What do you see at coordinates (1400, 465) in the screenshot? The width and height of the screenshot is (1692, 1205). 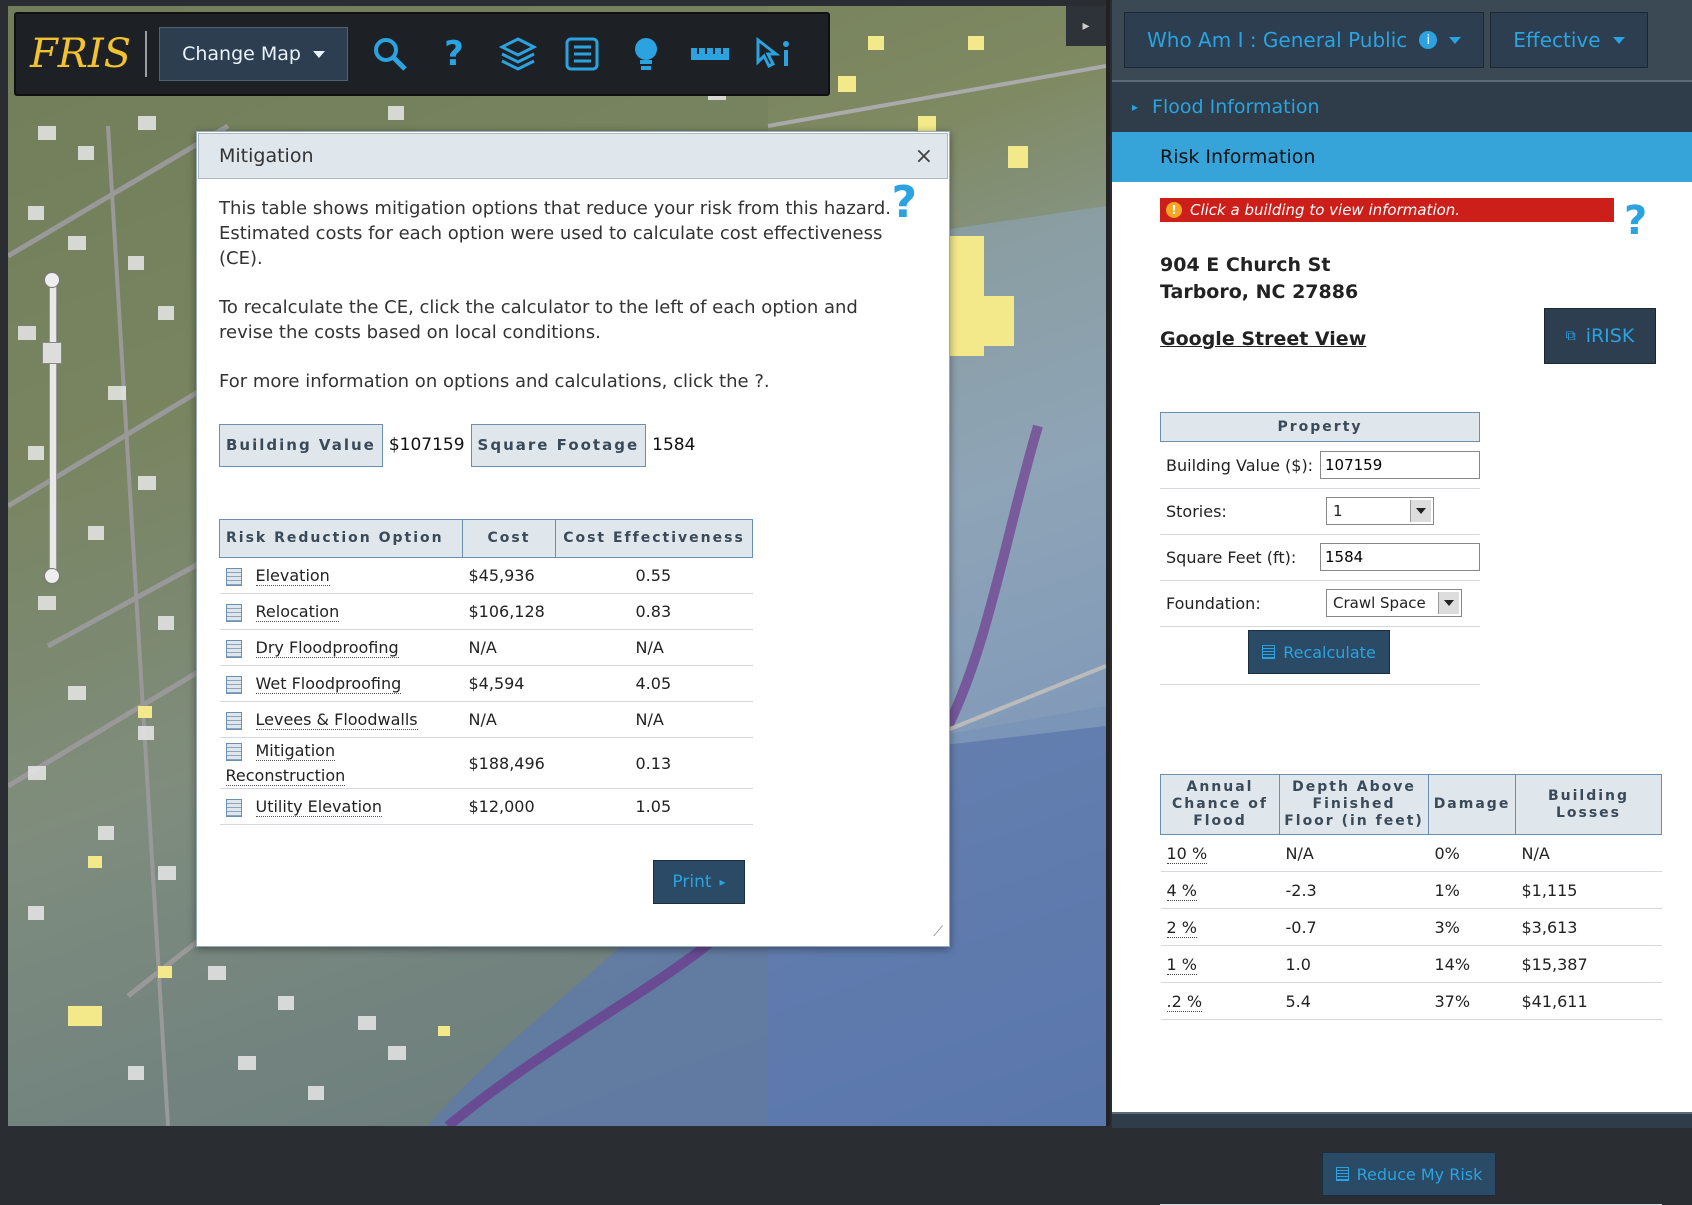 I see `building-value-input` at bounding box center [1400, 465].